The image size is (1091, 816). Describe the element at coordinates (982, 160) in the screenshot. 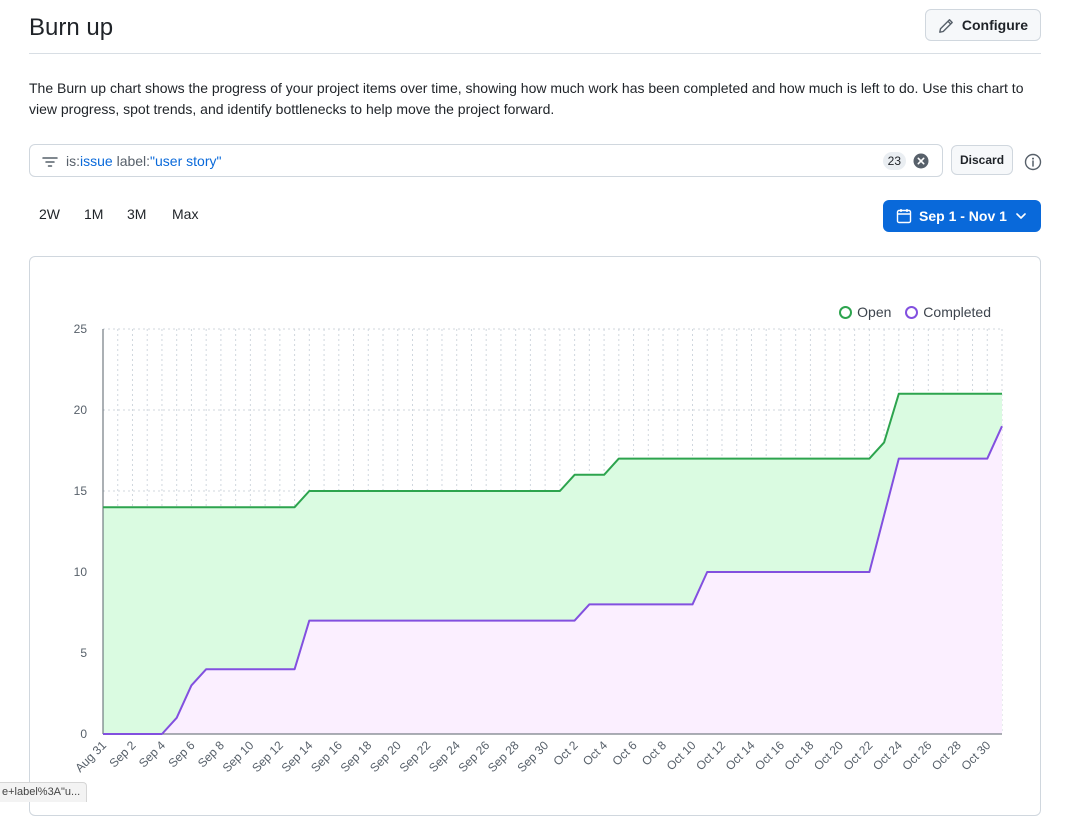

I see `discard-button: Discard` at that location.